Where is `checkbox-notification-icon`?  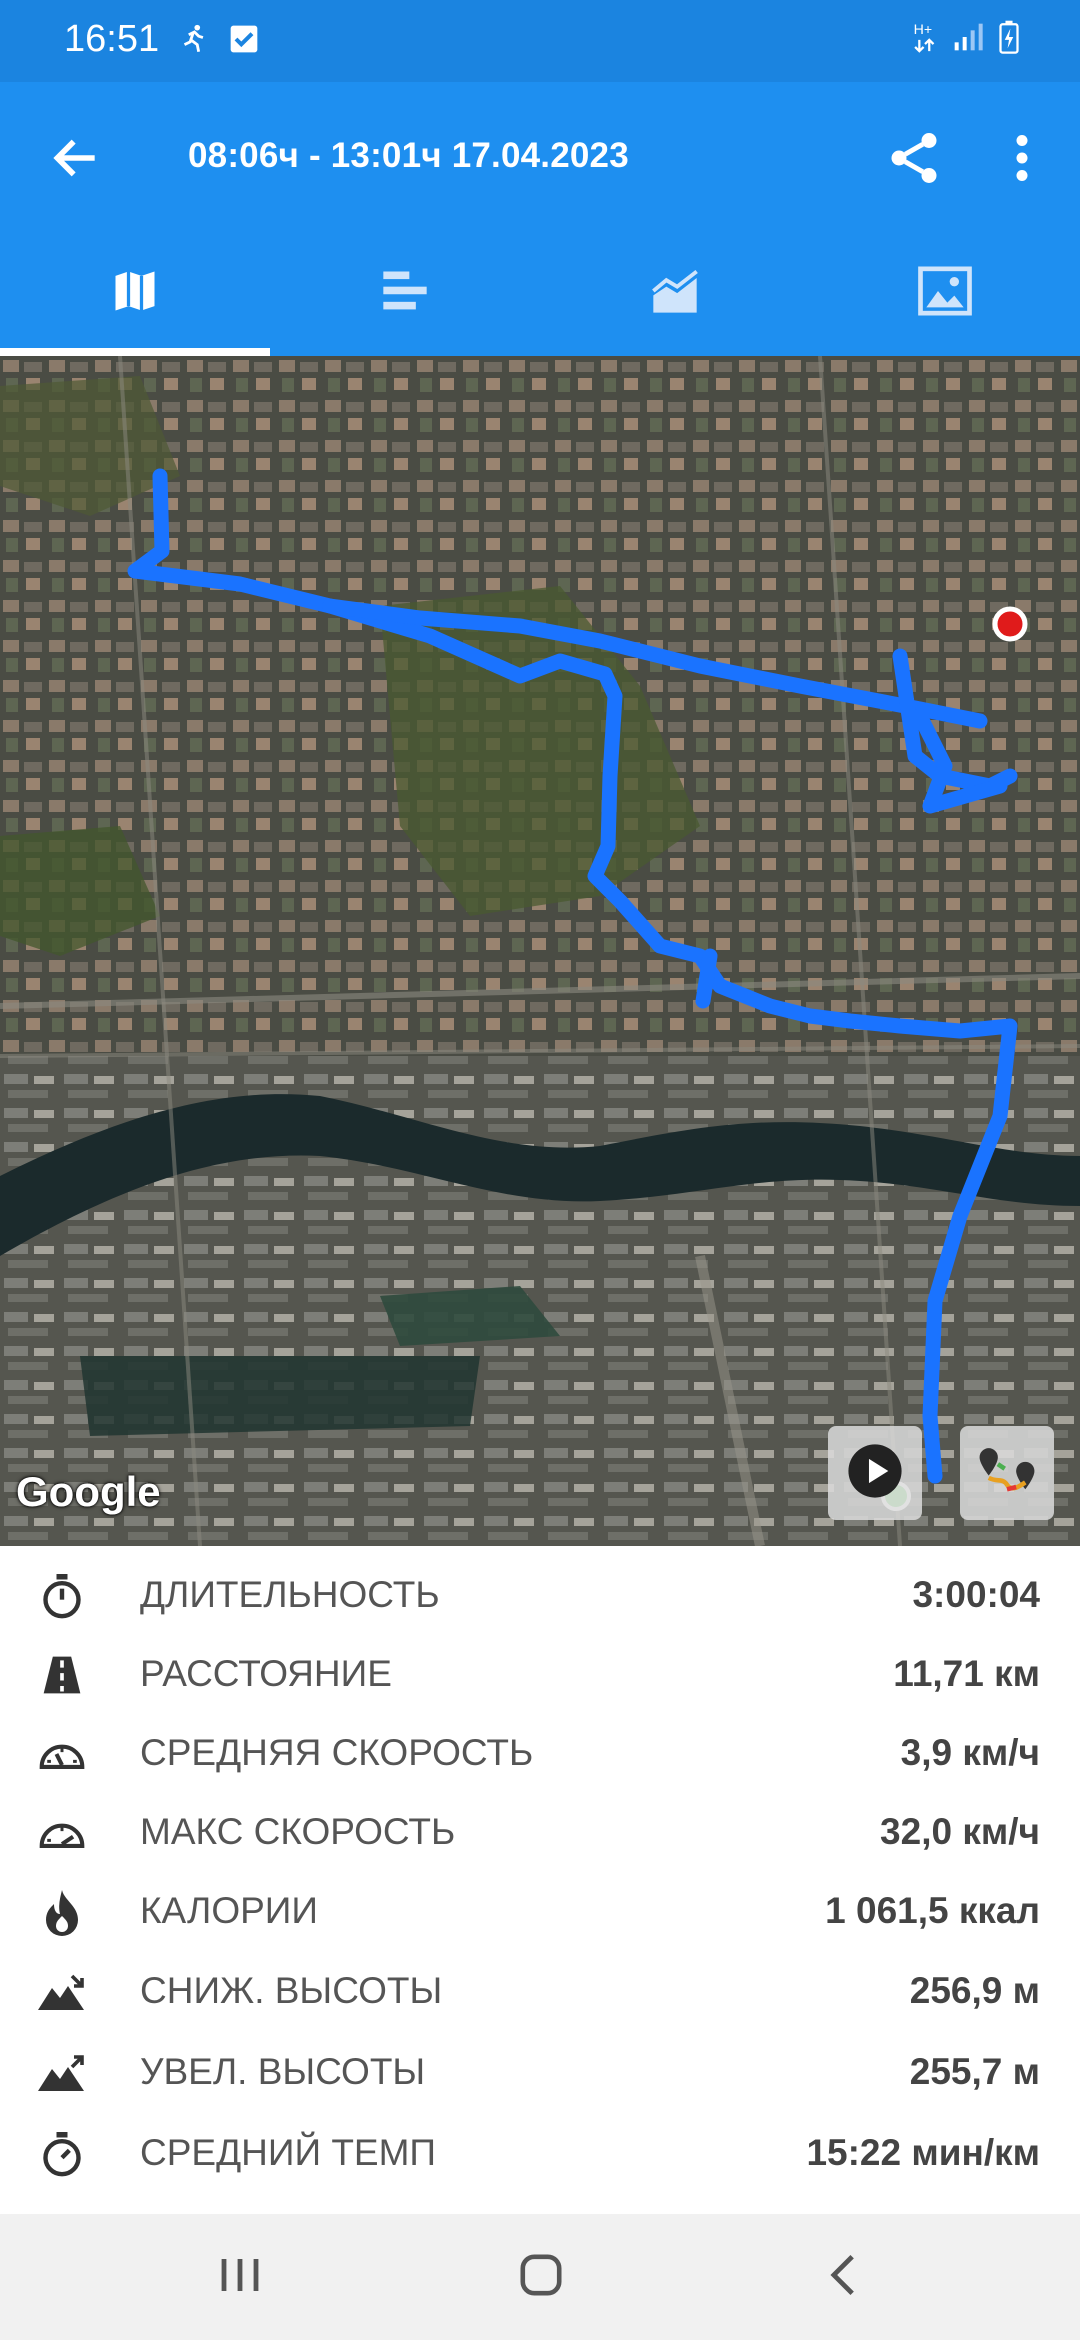 checkbox-notification-icon is located at coordinates (244, 41).